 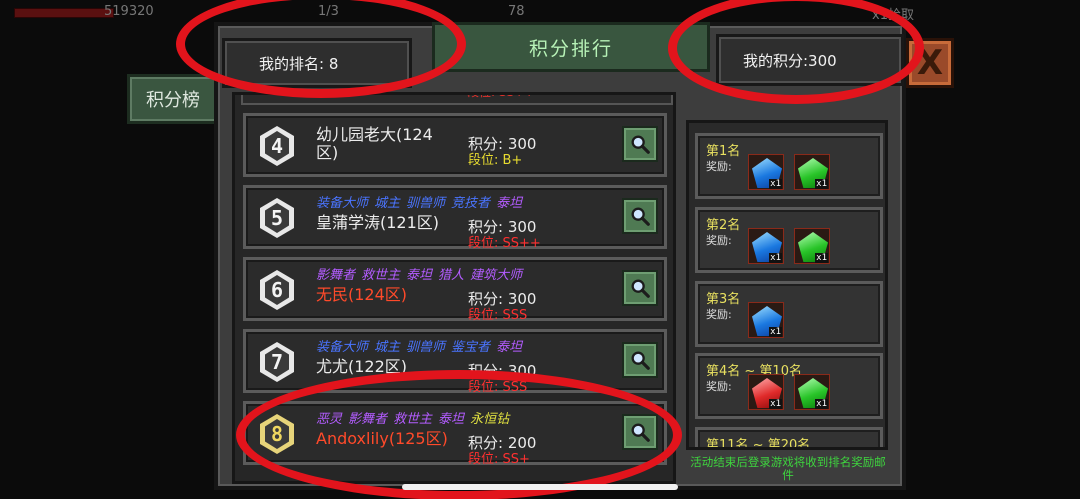 What do you see at coordinates (495, 160) in the screenshot?
I see `player-grade: 段位: B+` at bounding box center [495, 160].